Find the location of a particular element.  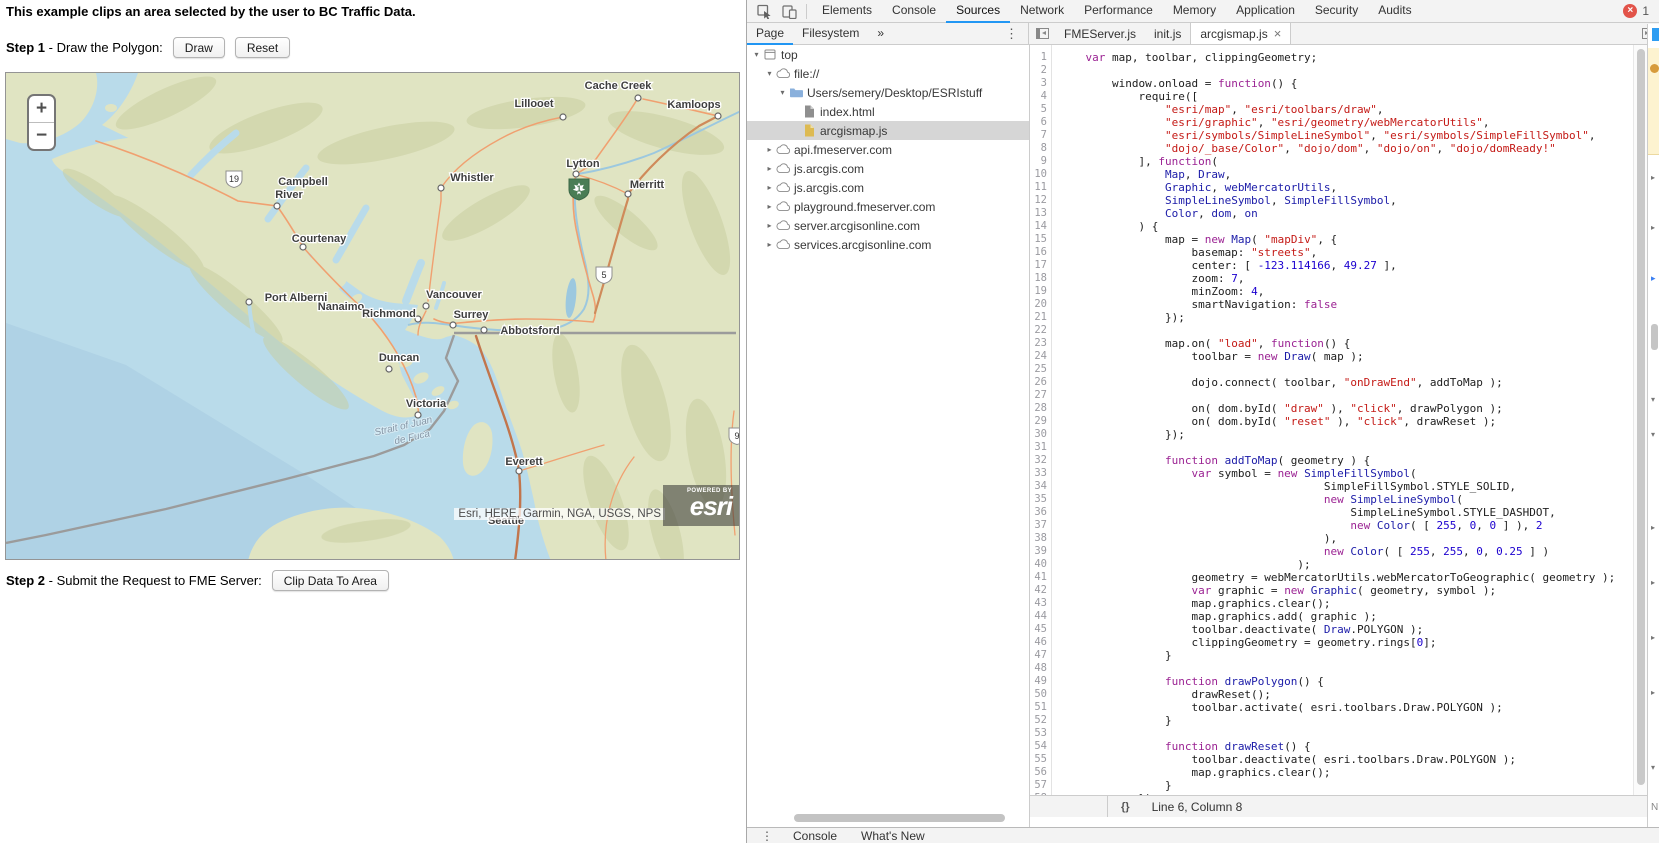

line-number: 13 is located at coordinates (1040, 213).